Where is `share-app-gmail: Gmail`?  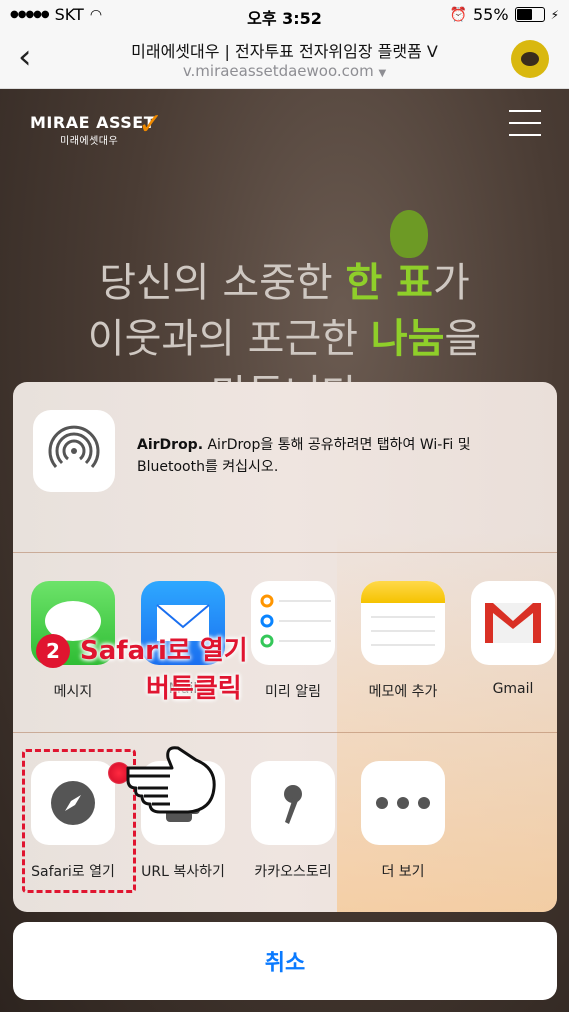 share-app-gmail: Gmail is located at coordinates (510, 639).